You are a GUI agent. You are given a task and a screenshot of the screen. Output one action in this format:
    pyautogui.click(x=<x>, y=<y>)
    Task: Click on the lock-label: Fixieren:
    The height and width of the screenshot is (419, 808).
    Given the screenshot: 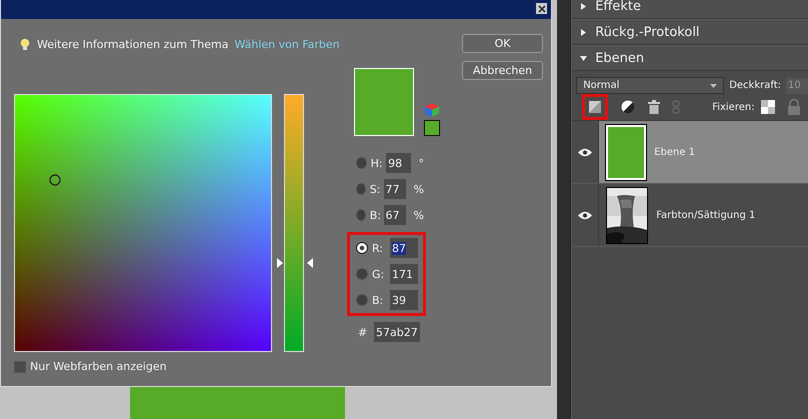 What is the action you would take?
    pyautogui.click(x=733, y=107)
    